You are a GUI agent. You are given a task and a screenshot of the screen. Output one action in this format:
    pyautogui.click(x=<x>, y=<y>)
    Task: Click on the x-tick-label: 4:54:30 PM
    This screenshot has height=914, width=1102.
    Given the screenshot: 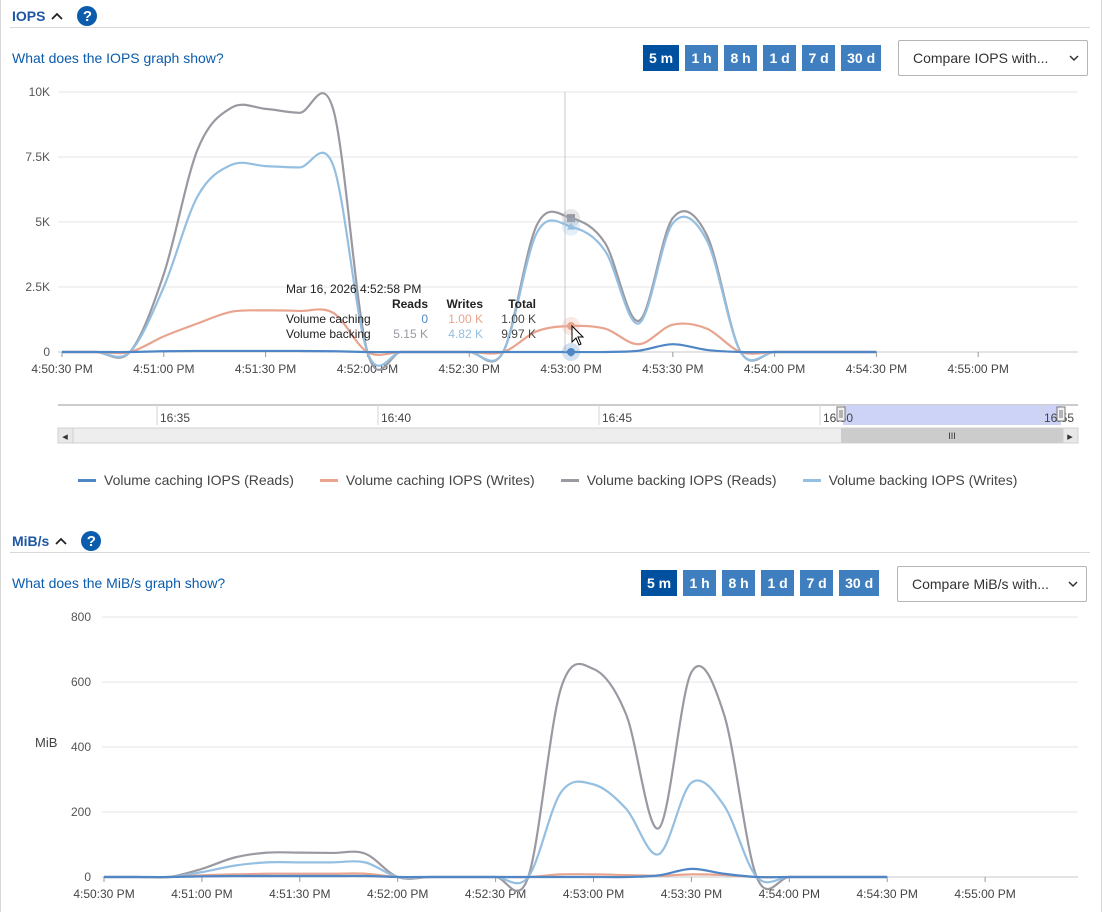 What is the action you would take?
    pyautogui.click(x=876, y=369)
    